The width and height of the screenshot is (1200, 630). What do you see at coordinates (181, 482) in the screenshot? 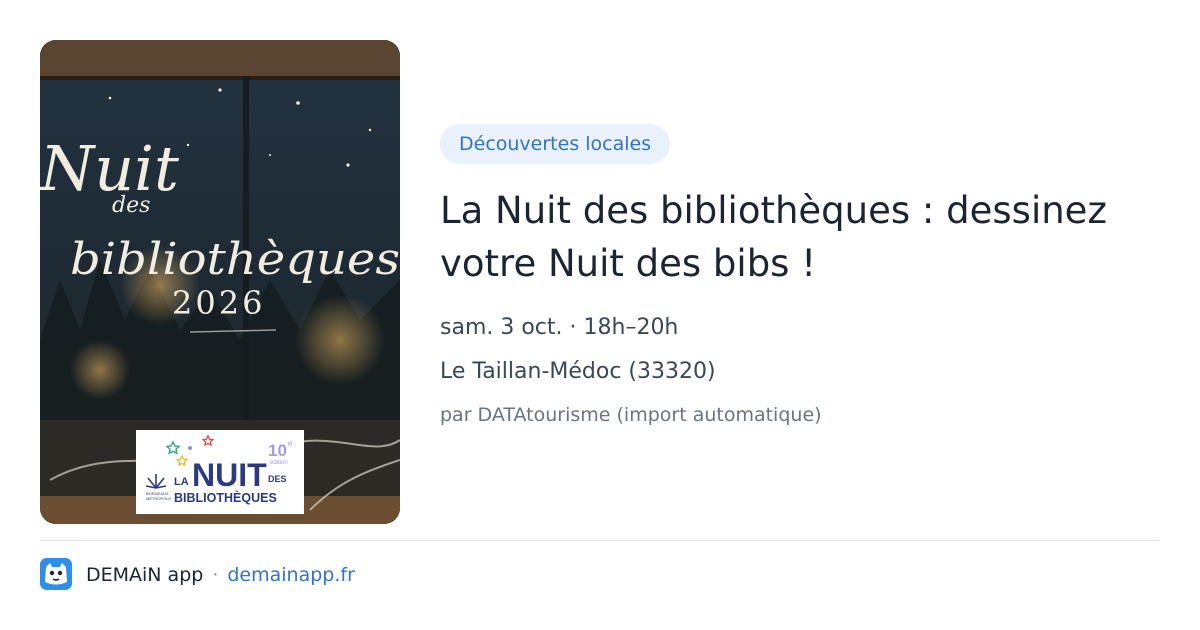
I see `logo-la: LA` at bounding box center [181, 482].